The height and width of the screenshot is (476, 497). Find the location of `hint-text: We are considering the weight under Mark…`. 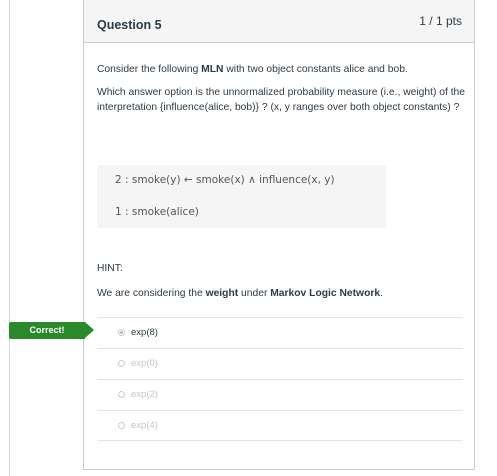

hint-text: We are considering the weight under Mark… is located at coordinates (282, 293).